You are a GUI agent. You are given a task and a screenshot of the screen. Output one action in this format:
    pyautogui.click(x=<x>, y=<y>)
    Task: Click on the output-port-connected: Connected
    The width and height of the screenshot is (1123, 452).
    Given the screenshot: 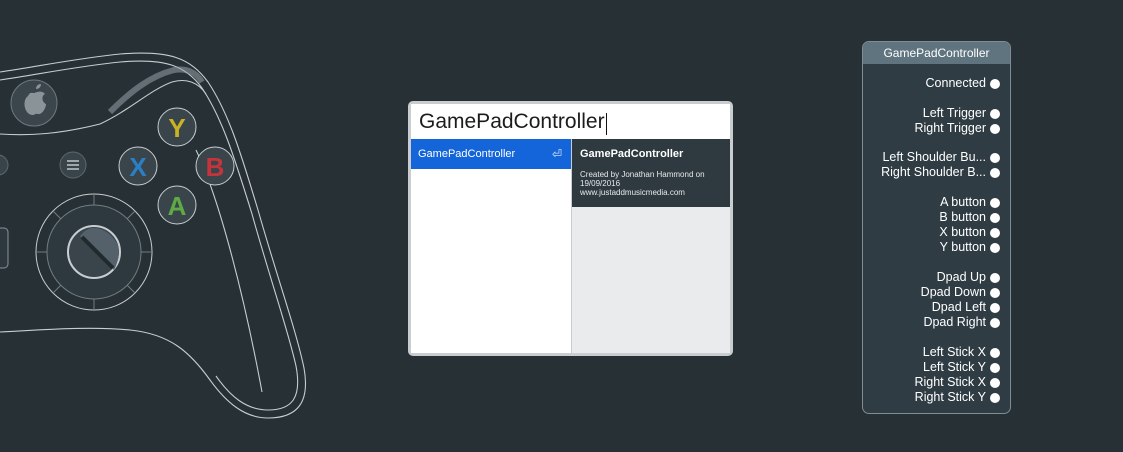 What is the action you would take?
    pyautogui.click(x=963, y=83)
    